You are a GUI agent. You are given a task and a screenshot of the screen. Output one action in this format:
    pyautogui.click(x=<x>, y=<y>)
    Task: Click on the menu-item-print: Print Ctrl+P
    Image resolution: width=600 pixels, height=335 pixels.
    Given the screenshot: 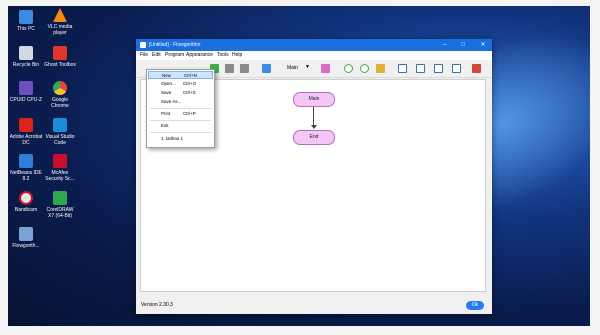 What is the action you would take?
    pyautogui.click(x=180, y=114)
    